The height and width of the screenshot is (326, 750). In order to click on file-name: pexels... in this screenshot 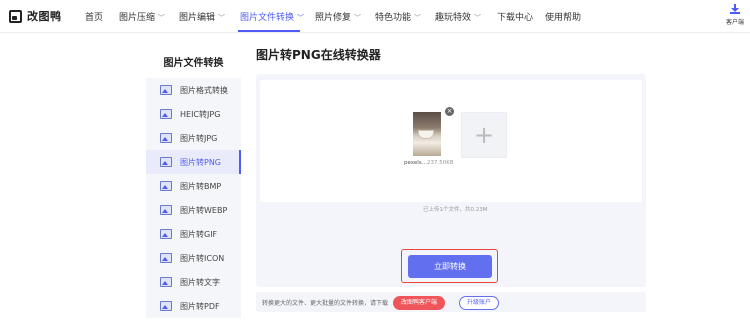, I will do `click(415, 163)`.